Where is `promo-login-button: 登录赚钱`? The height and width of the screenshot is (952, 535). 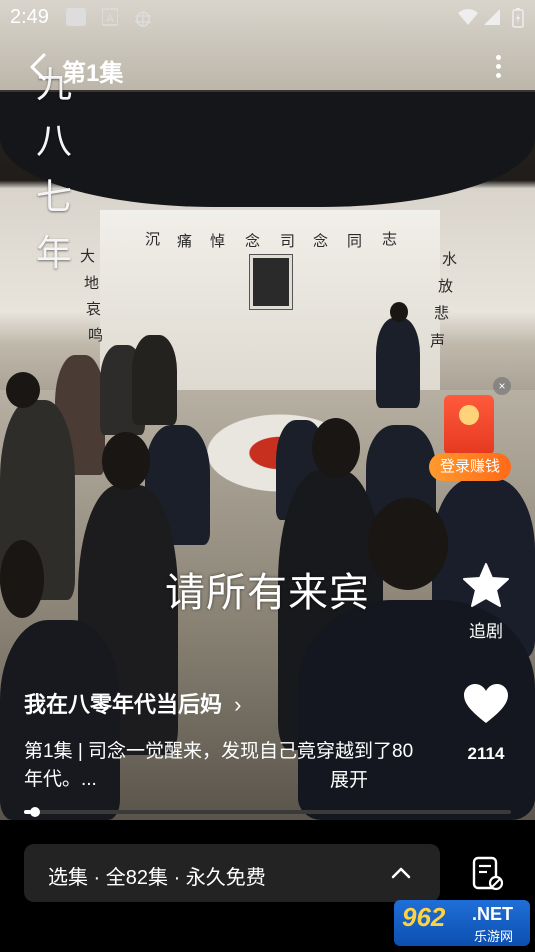 promo-login-button: 登录赚钱 is located at coordinates (470, 467).